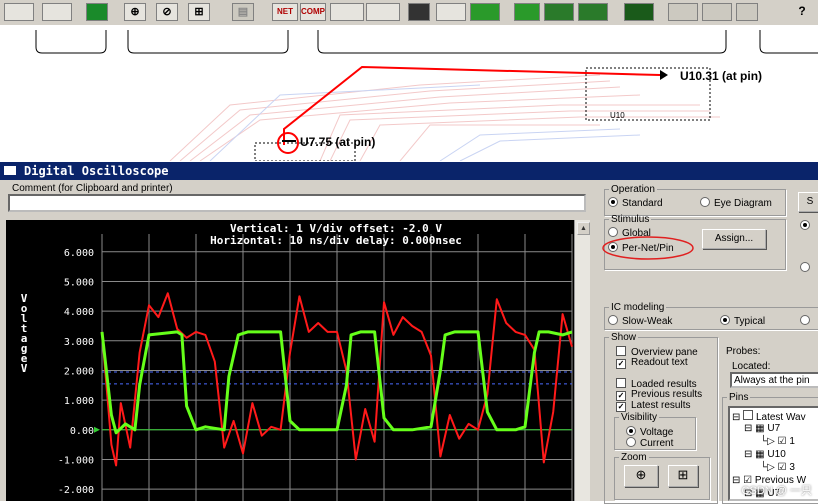 This screenshot has height=504, width=818. What do you see at coordinates (802, 12) in the screenshot?
I see `help-icon: ?` at bounding box center [802, 12].